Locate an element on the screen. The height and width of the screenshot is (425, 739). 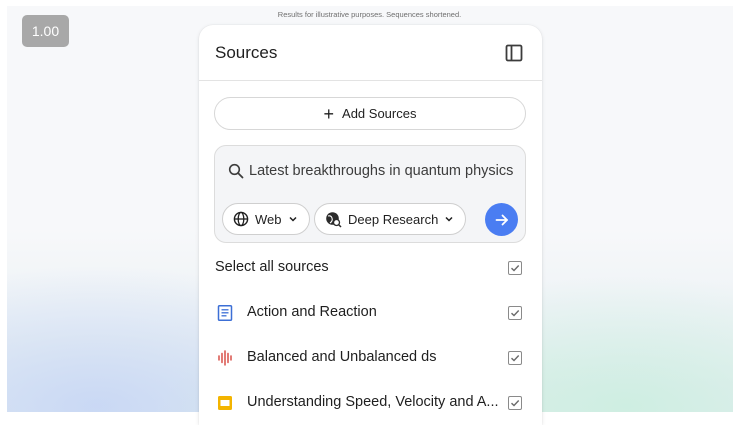
deep-research-label: Deep Research is located at coordinates (393, 219).